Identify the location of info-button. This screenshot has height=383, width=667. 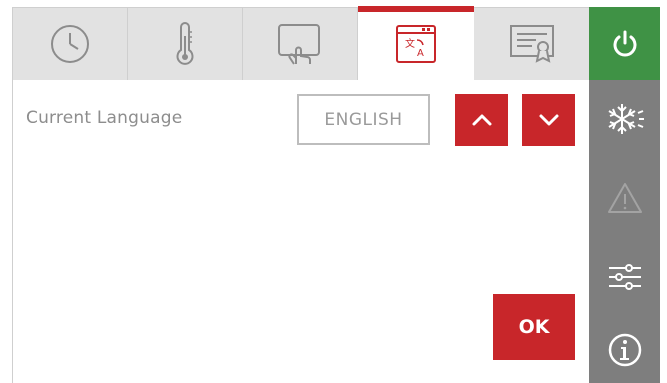
(624, 349).